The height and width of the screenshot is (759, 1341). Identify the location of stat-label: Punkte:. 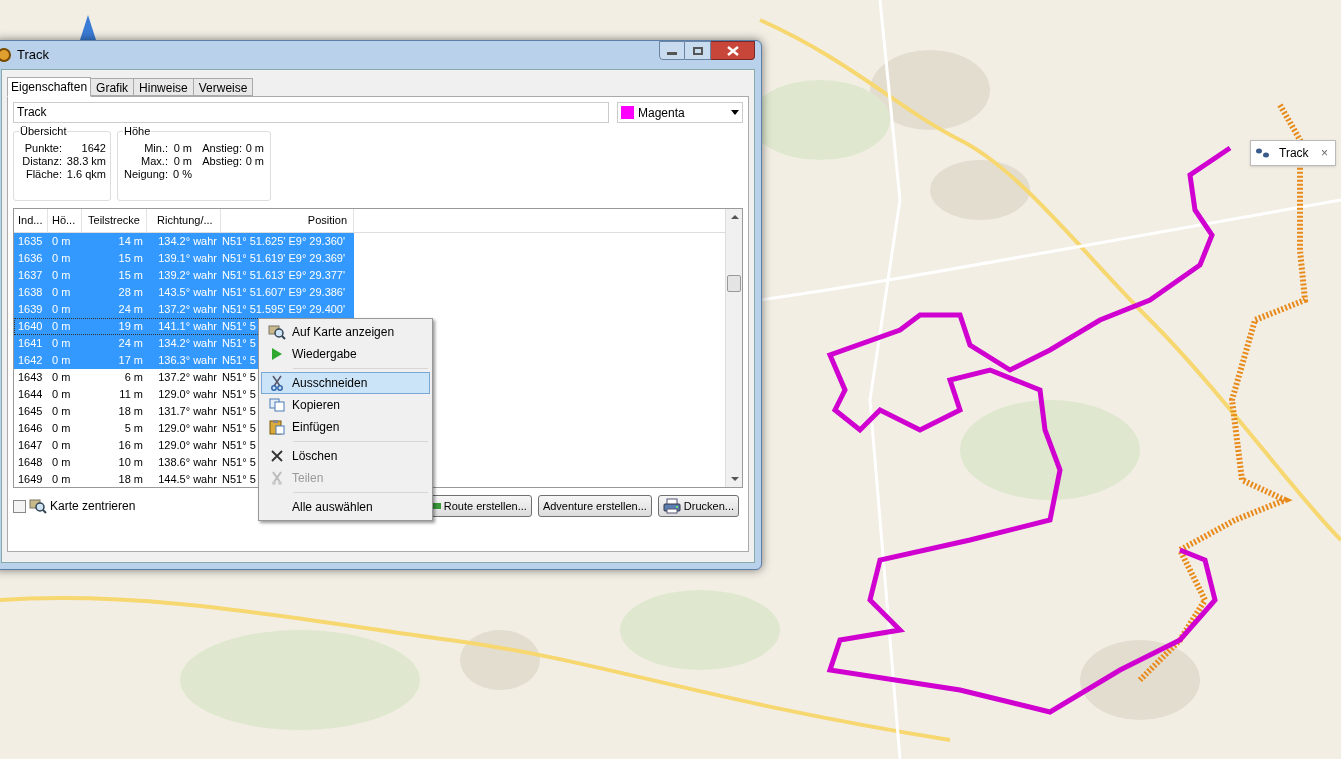
(42, 148).